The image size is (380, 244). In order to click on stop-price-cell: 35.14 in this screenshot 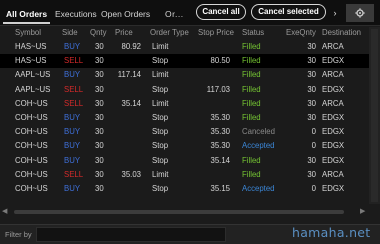, I will do `click(220, 160)`.